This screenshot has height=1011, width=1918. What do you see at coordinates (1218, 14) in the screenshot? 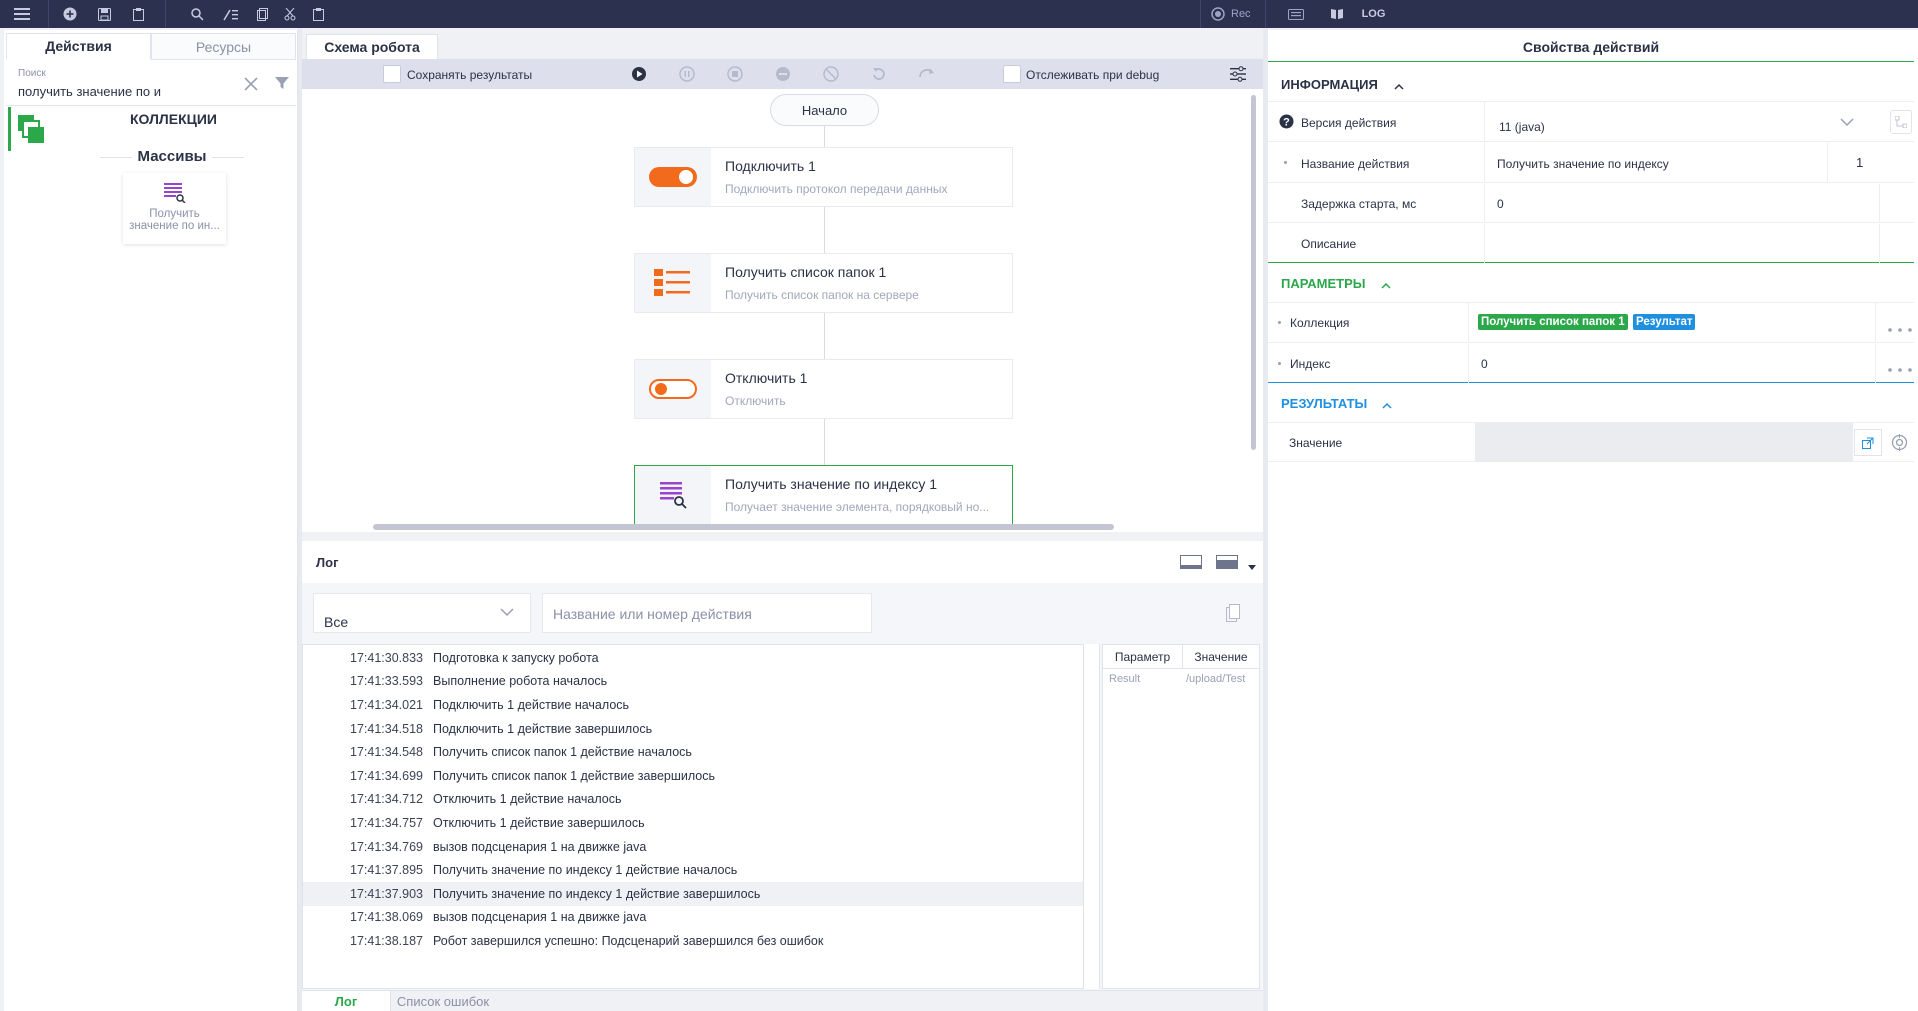
I see `record-icon` at bounding box center [1218, 14].